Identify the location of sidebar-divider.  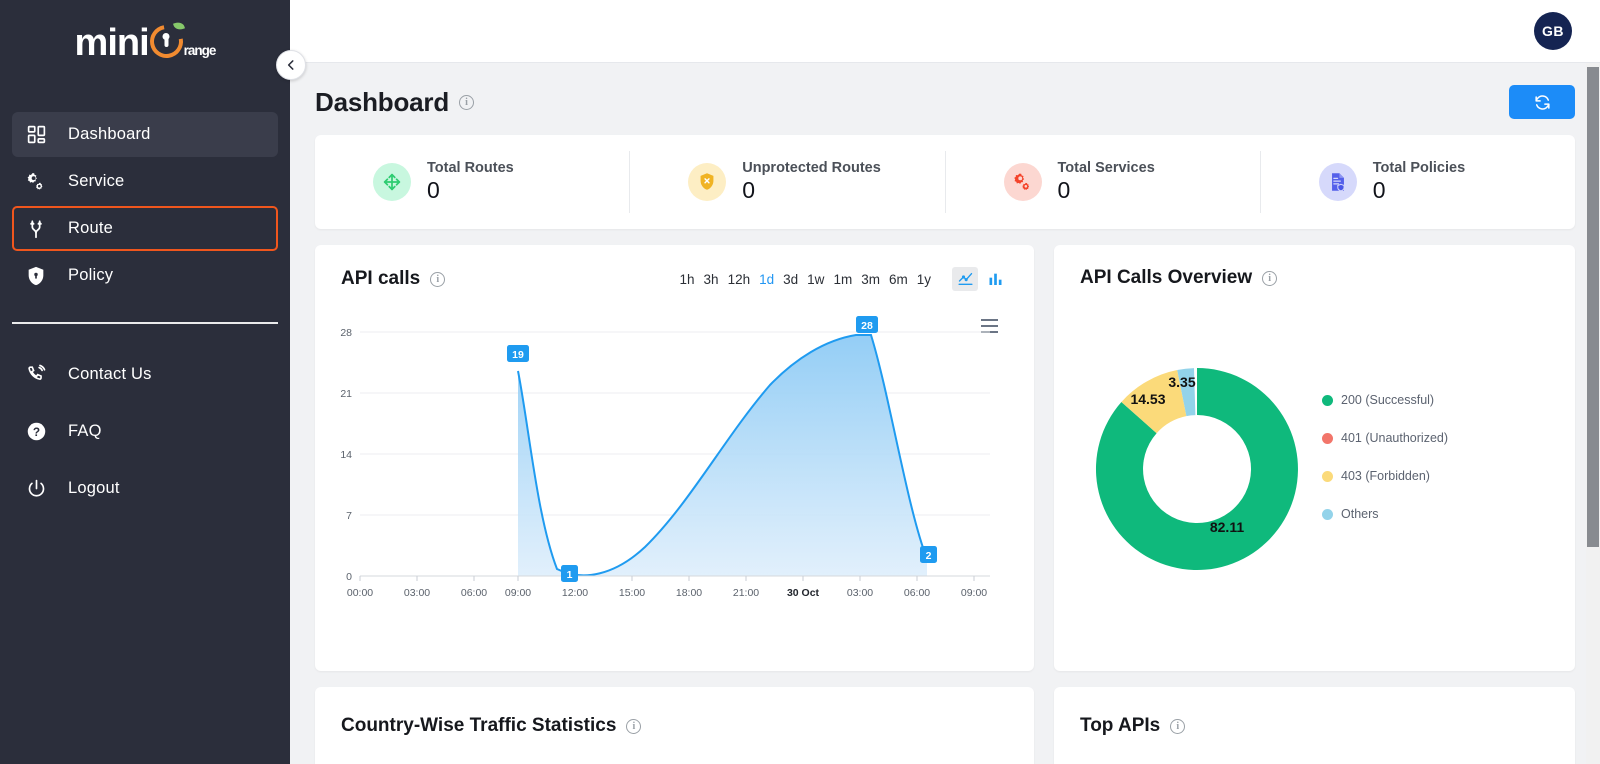
(145, 323).